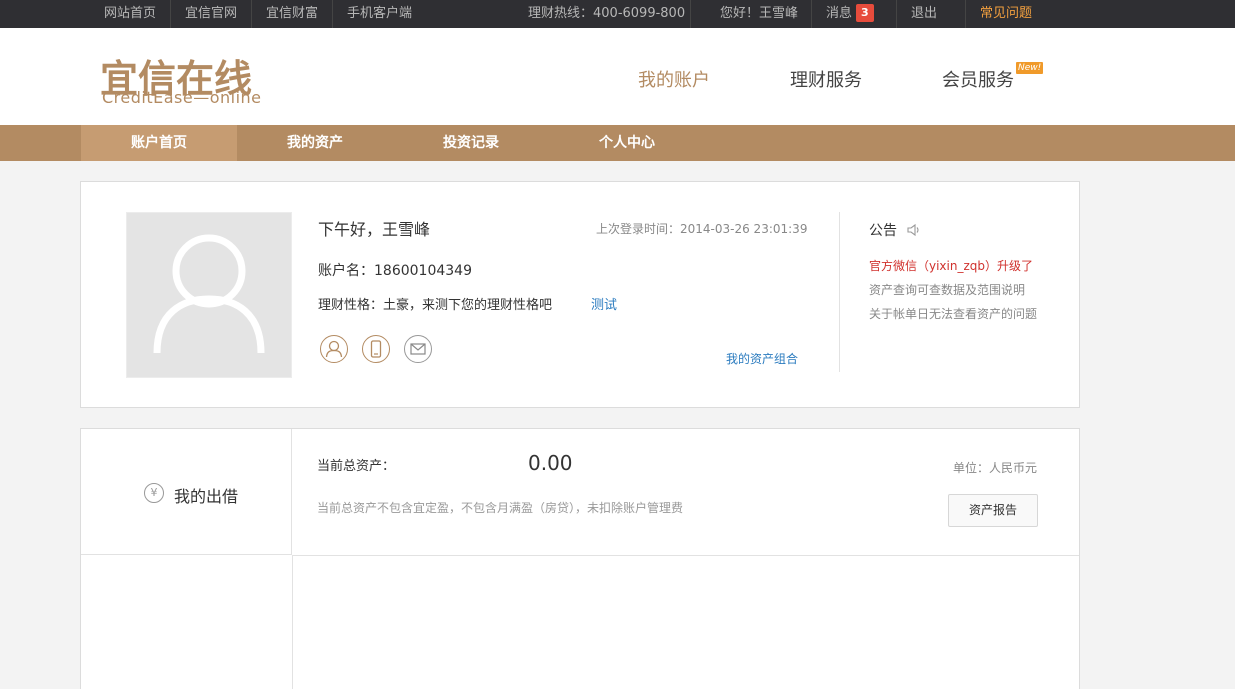 The height and width of the screenshot is (689, 1235). Describe the element at coordinates (1030, 68) in the screenshot. I see `new-badge: New!` at that location.